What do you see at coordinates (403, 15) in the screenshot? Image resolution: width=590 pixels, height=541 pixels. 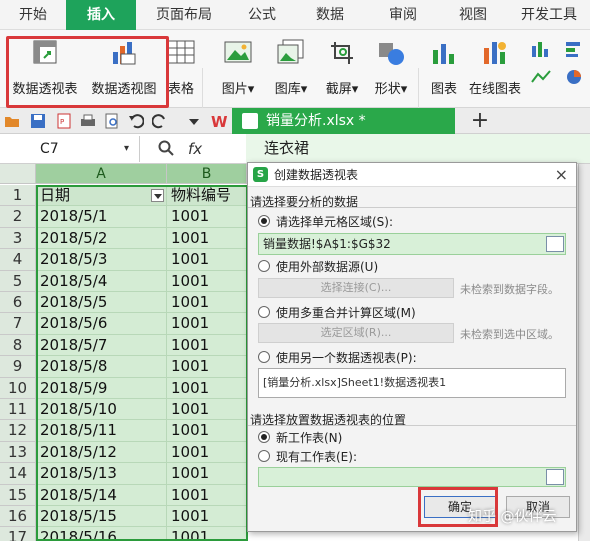 I see `tab-review: 审阅` at bounding box center [403, 15].